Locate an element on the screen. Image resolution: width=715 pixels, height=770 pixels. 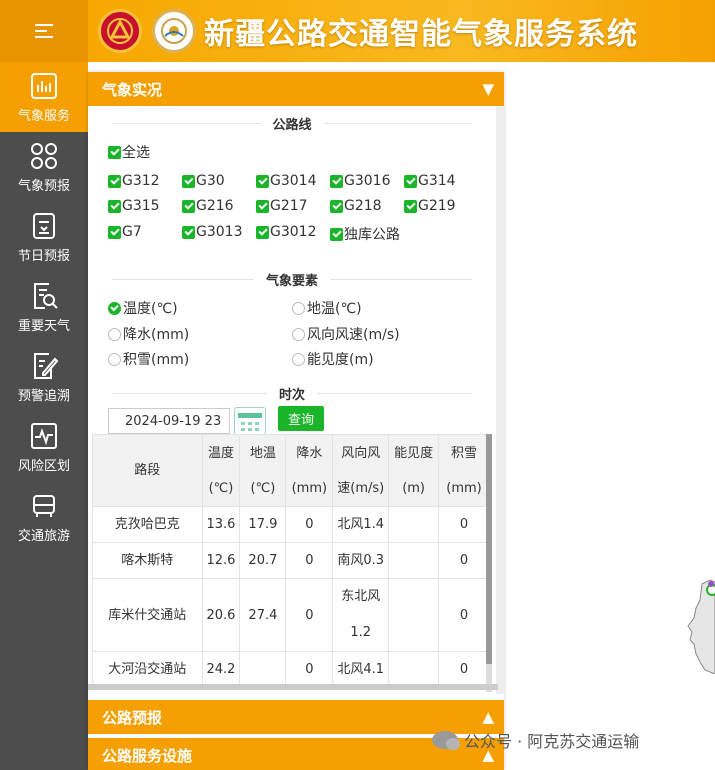
panel-header: 气象实况 ▼ is located at coordinates (296, 89).